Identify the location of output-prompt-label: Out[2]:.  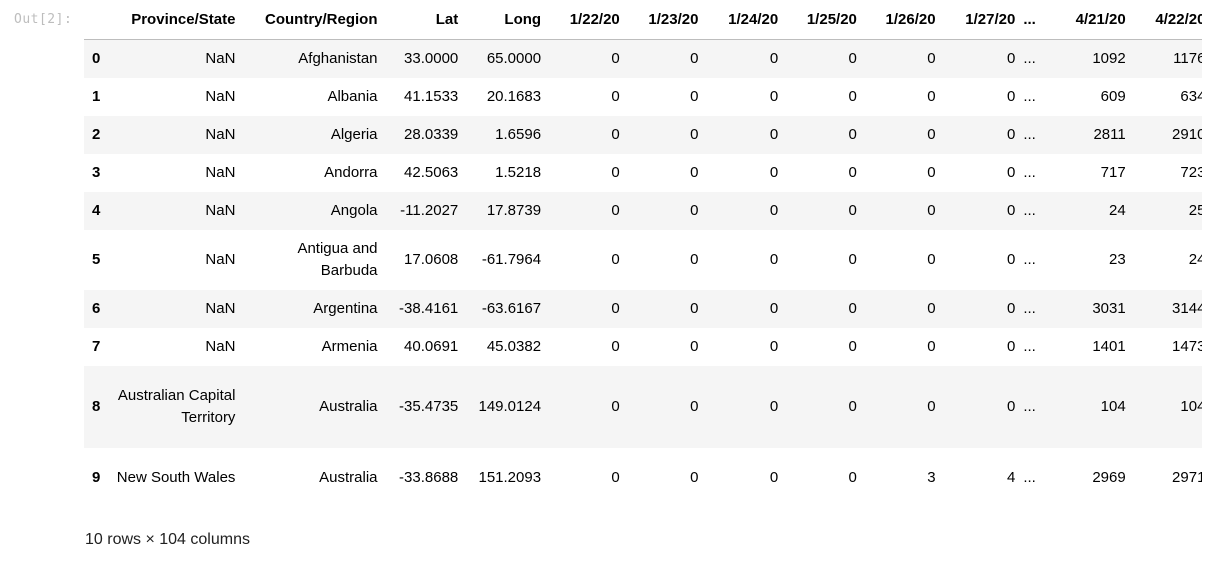
(43, 19).